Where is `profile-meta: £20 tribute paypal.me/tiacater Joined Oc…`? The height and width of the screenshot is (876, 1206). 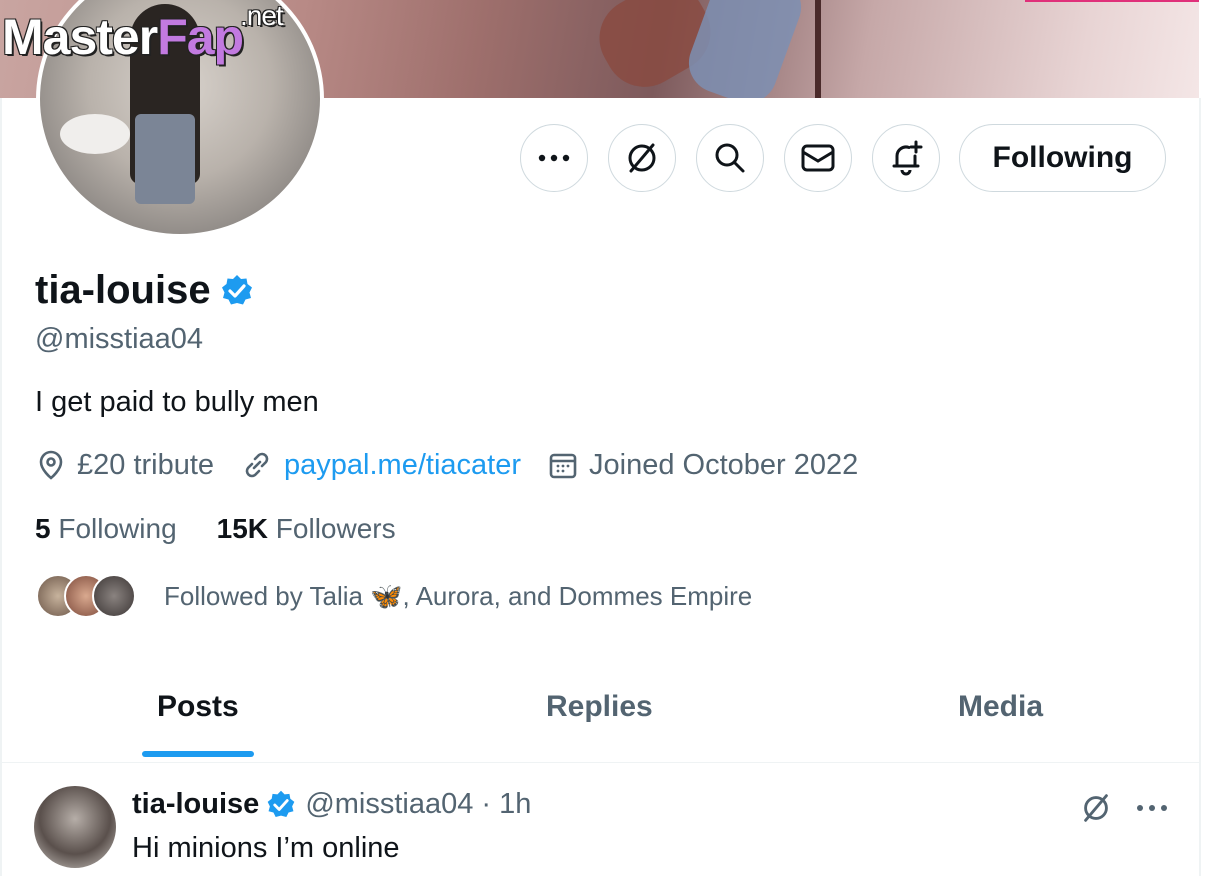
profile-meta: £20 tribute paypal.me/tiacater Joined Oc… is located at coordinates (459, 465).